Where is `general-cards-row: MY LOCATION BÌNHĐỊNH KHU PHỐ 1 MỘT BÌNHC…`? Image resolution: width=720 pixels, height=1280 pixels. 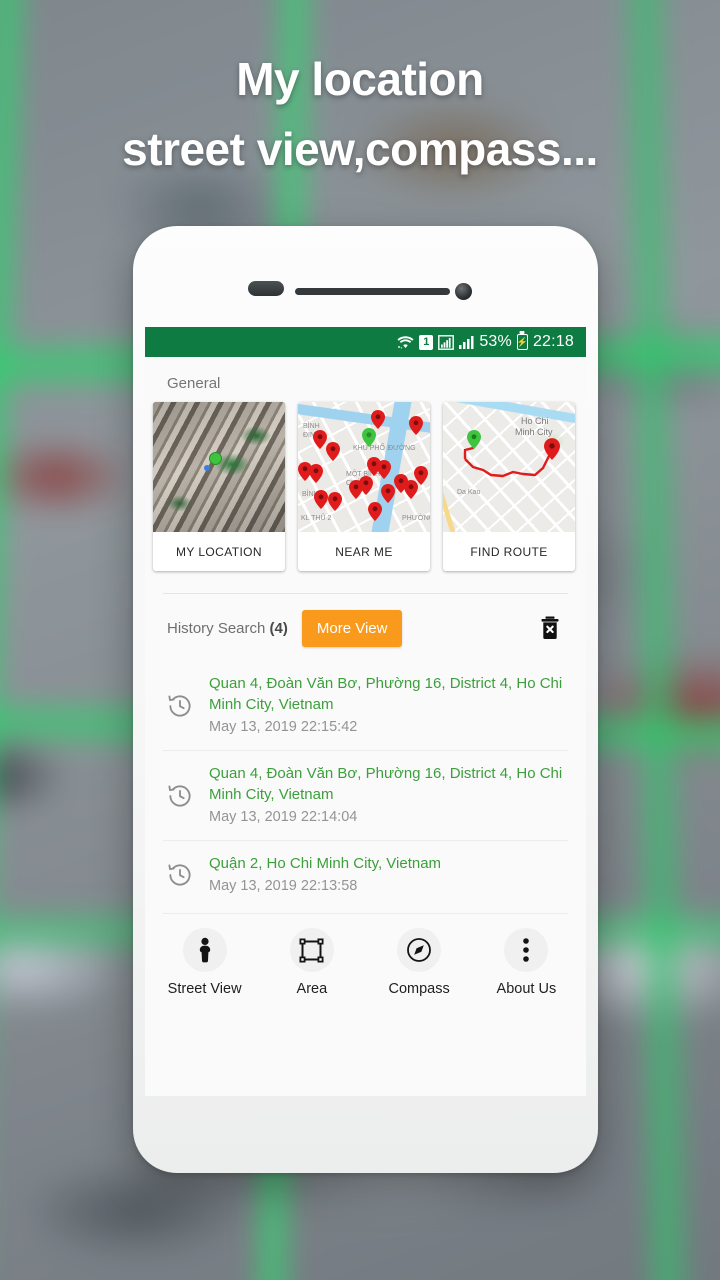 general-cards-row: MY LOCATION BÌNHĐỊNH KHU PHỐ 1 MỘT BÌNHC… is located at coordinates (365, 486).